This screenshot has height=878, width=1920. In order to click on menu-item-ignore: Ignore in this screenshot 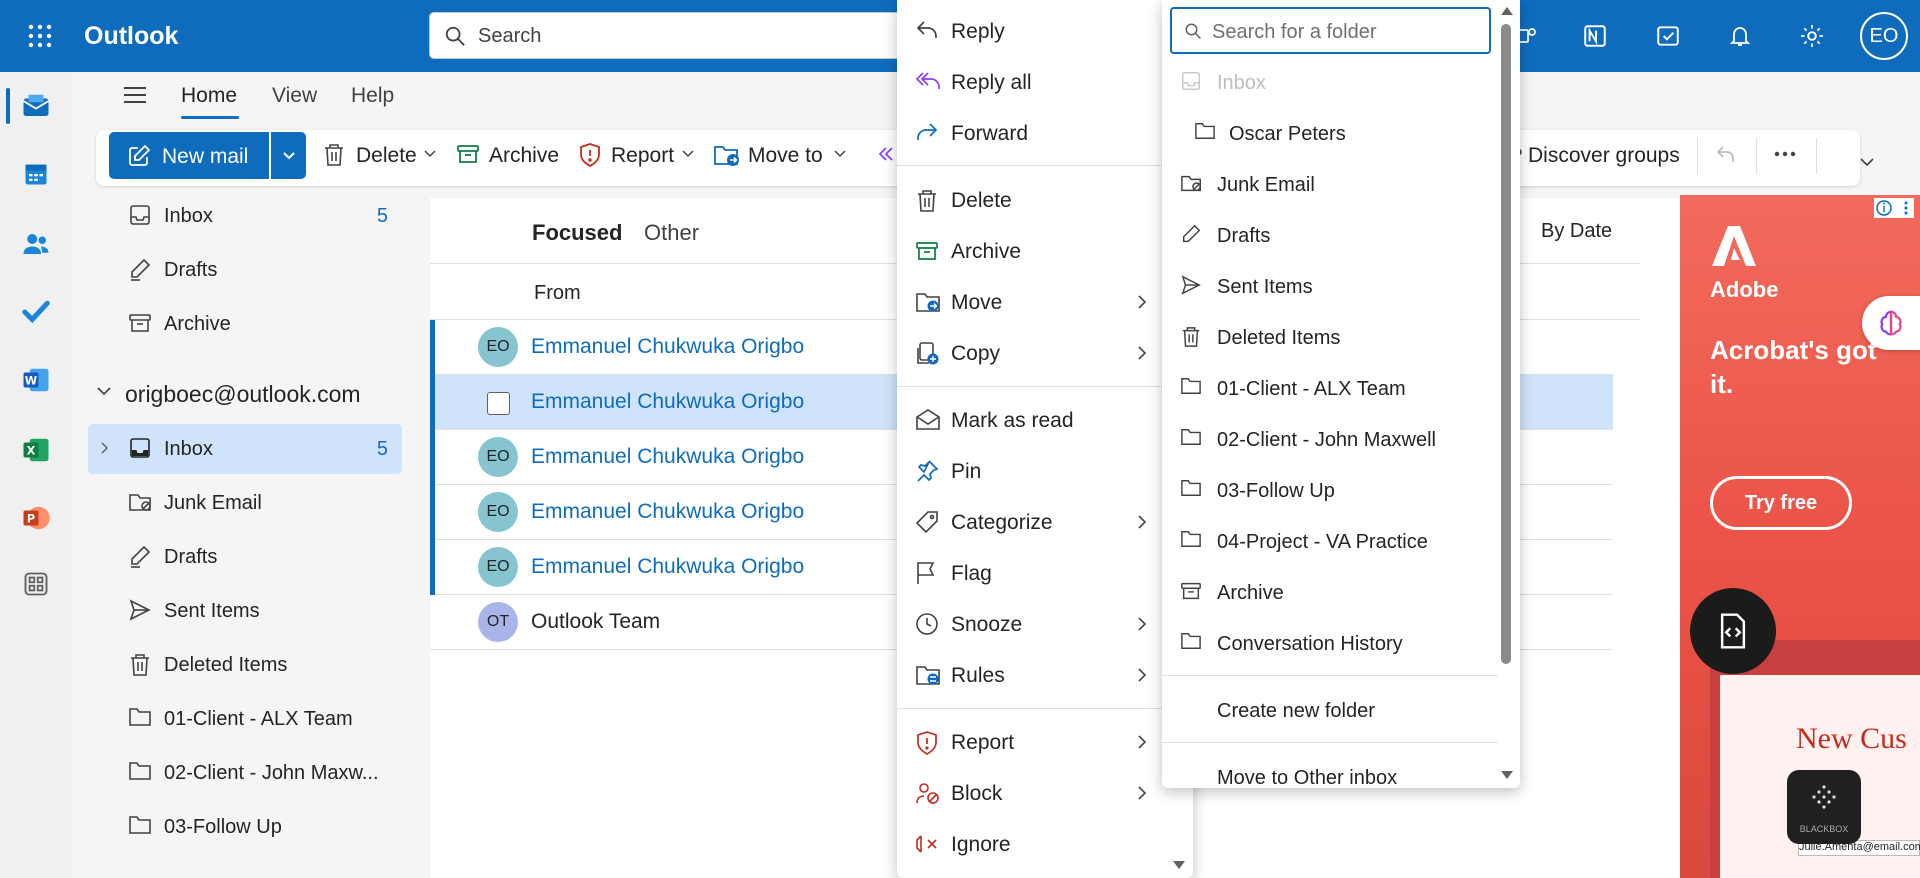, I will do `click(1030, 845)`.